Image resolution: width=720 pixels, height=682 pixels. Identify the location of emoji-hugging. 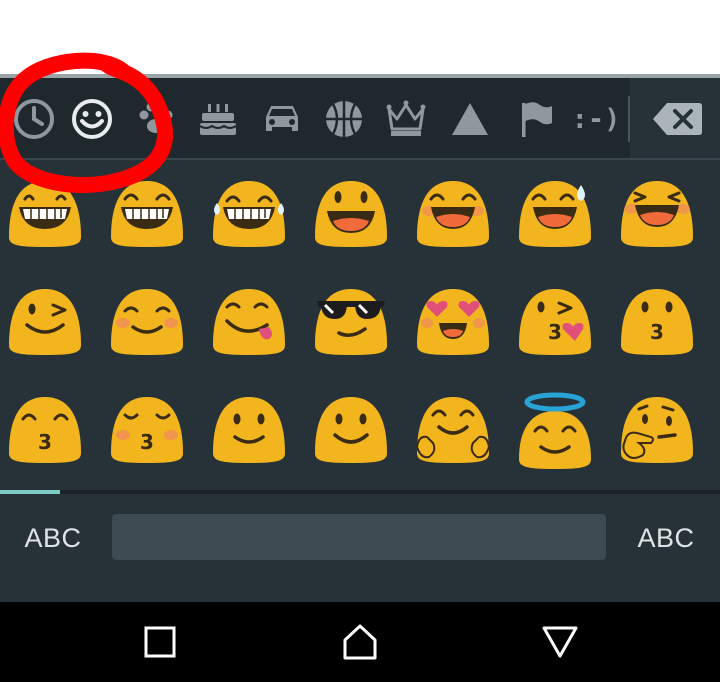
(453, 431).